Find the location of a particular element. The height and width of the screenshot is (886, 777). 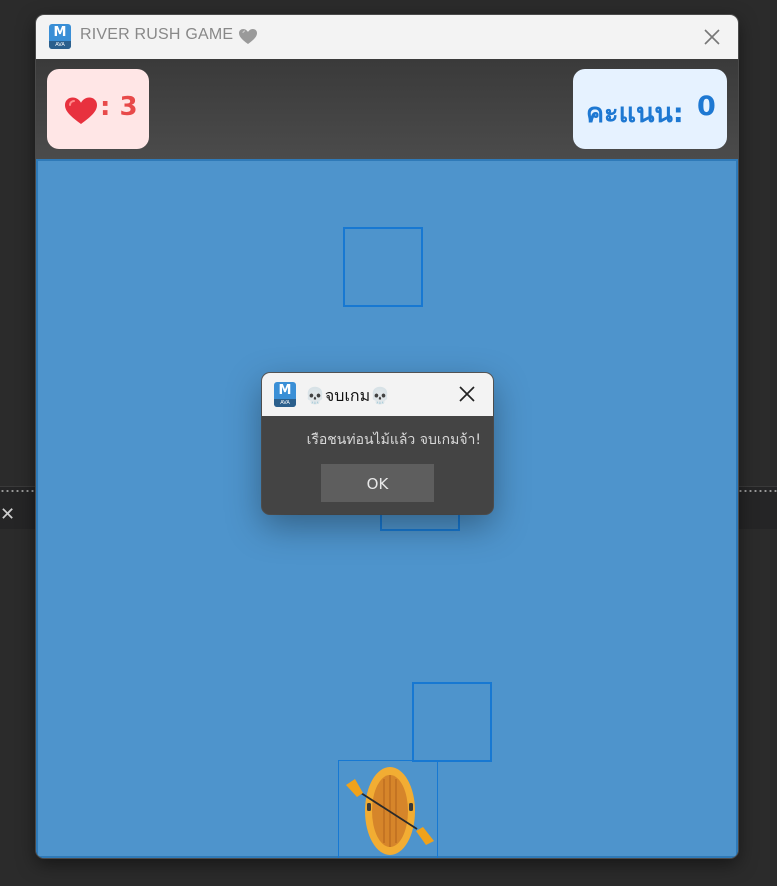

dialog-title-bar: M AVA 💀จบเกม💀 is located at coordinates (377, 394).